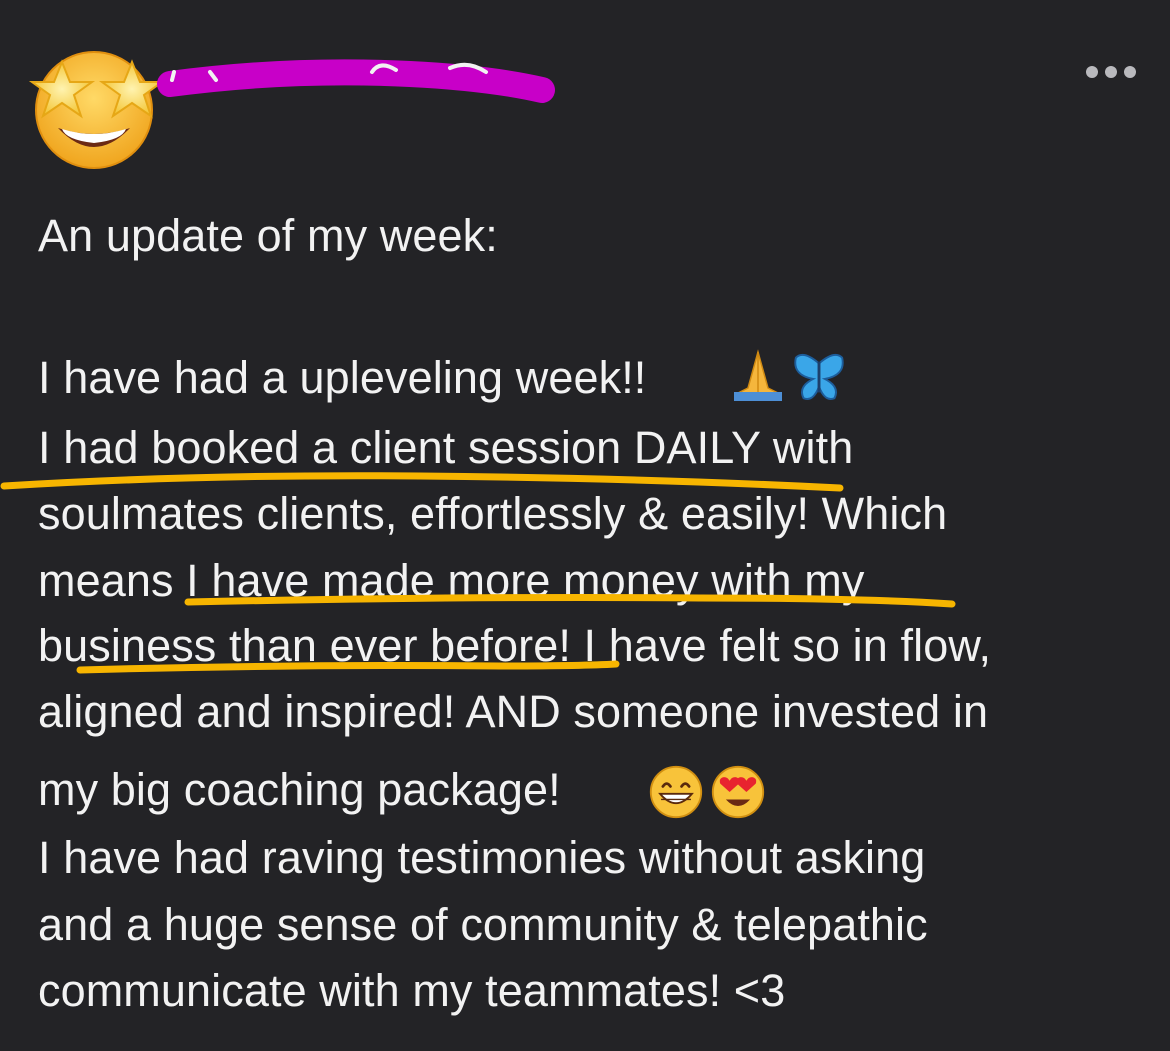 This screenshot has height=1051, width=1170. I want to click on post-line: my big coaching package!, so click(299, 789).